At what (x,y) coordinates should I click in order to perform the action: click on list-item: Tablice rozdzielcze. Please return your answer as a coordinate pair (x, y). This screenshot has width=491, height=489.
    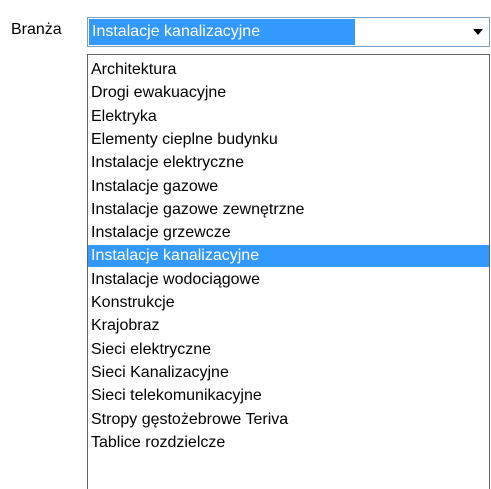
    Looking at the image, I should click on (288, 443).